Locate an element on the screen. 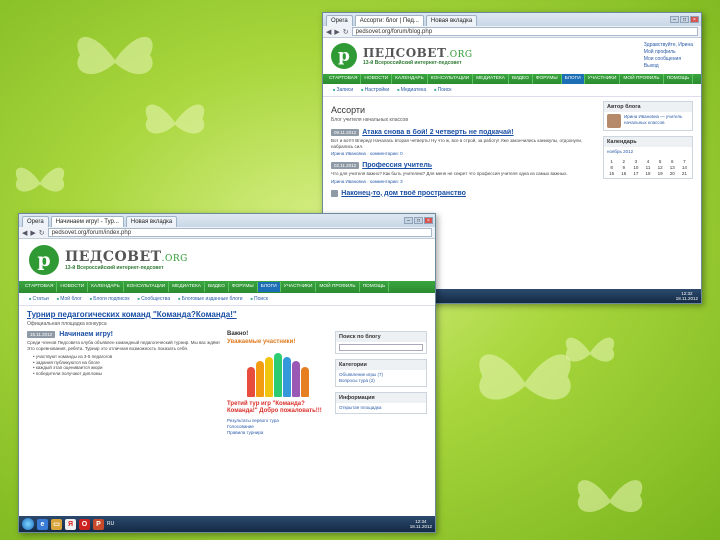 The height and width of the screenshot is (540, 720). calendar-month: ноябрь 2012 is located at coordinates (648, 152).